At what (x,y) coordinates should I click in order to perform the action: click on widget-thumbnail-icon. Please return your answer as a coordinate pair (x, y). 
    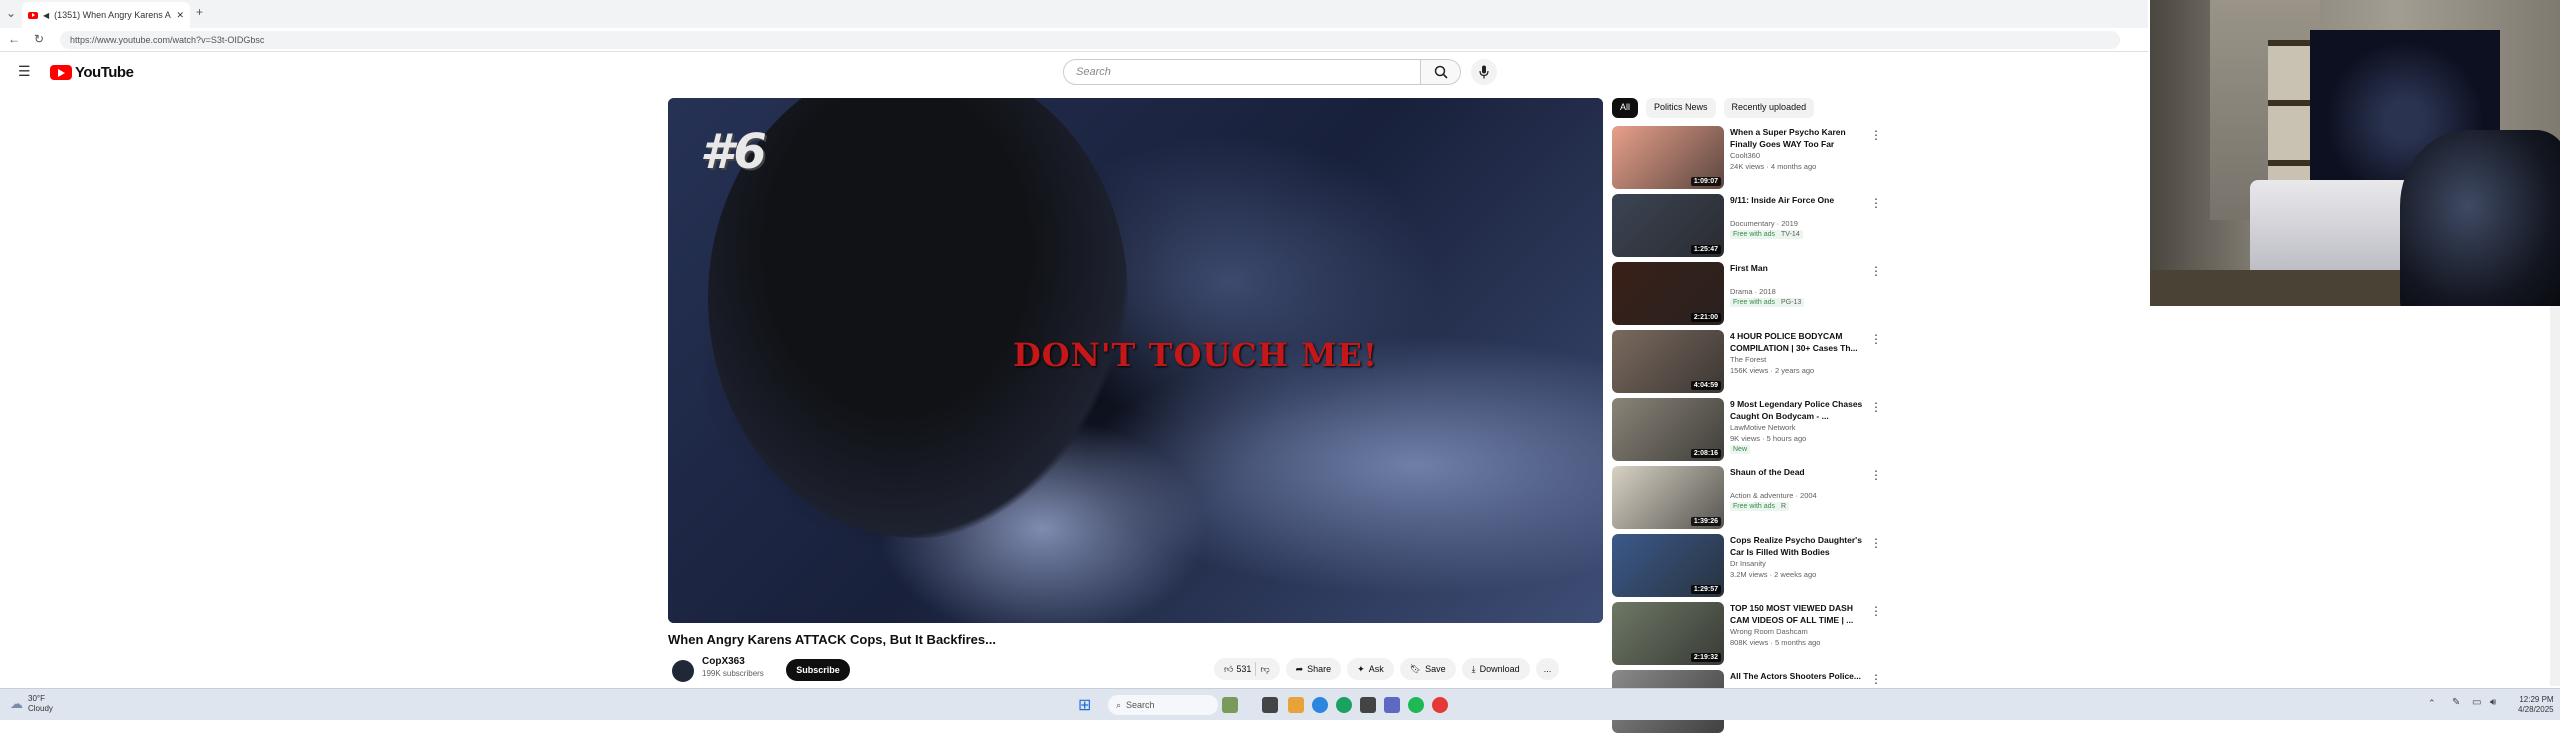
    Looking at the image, I should click on (1230, 705).